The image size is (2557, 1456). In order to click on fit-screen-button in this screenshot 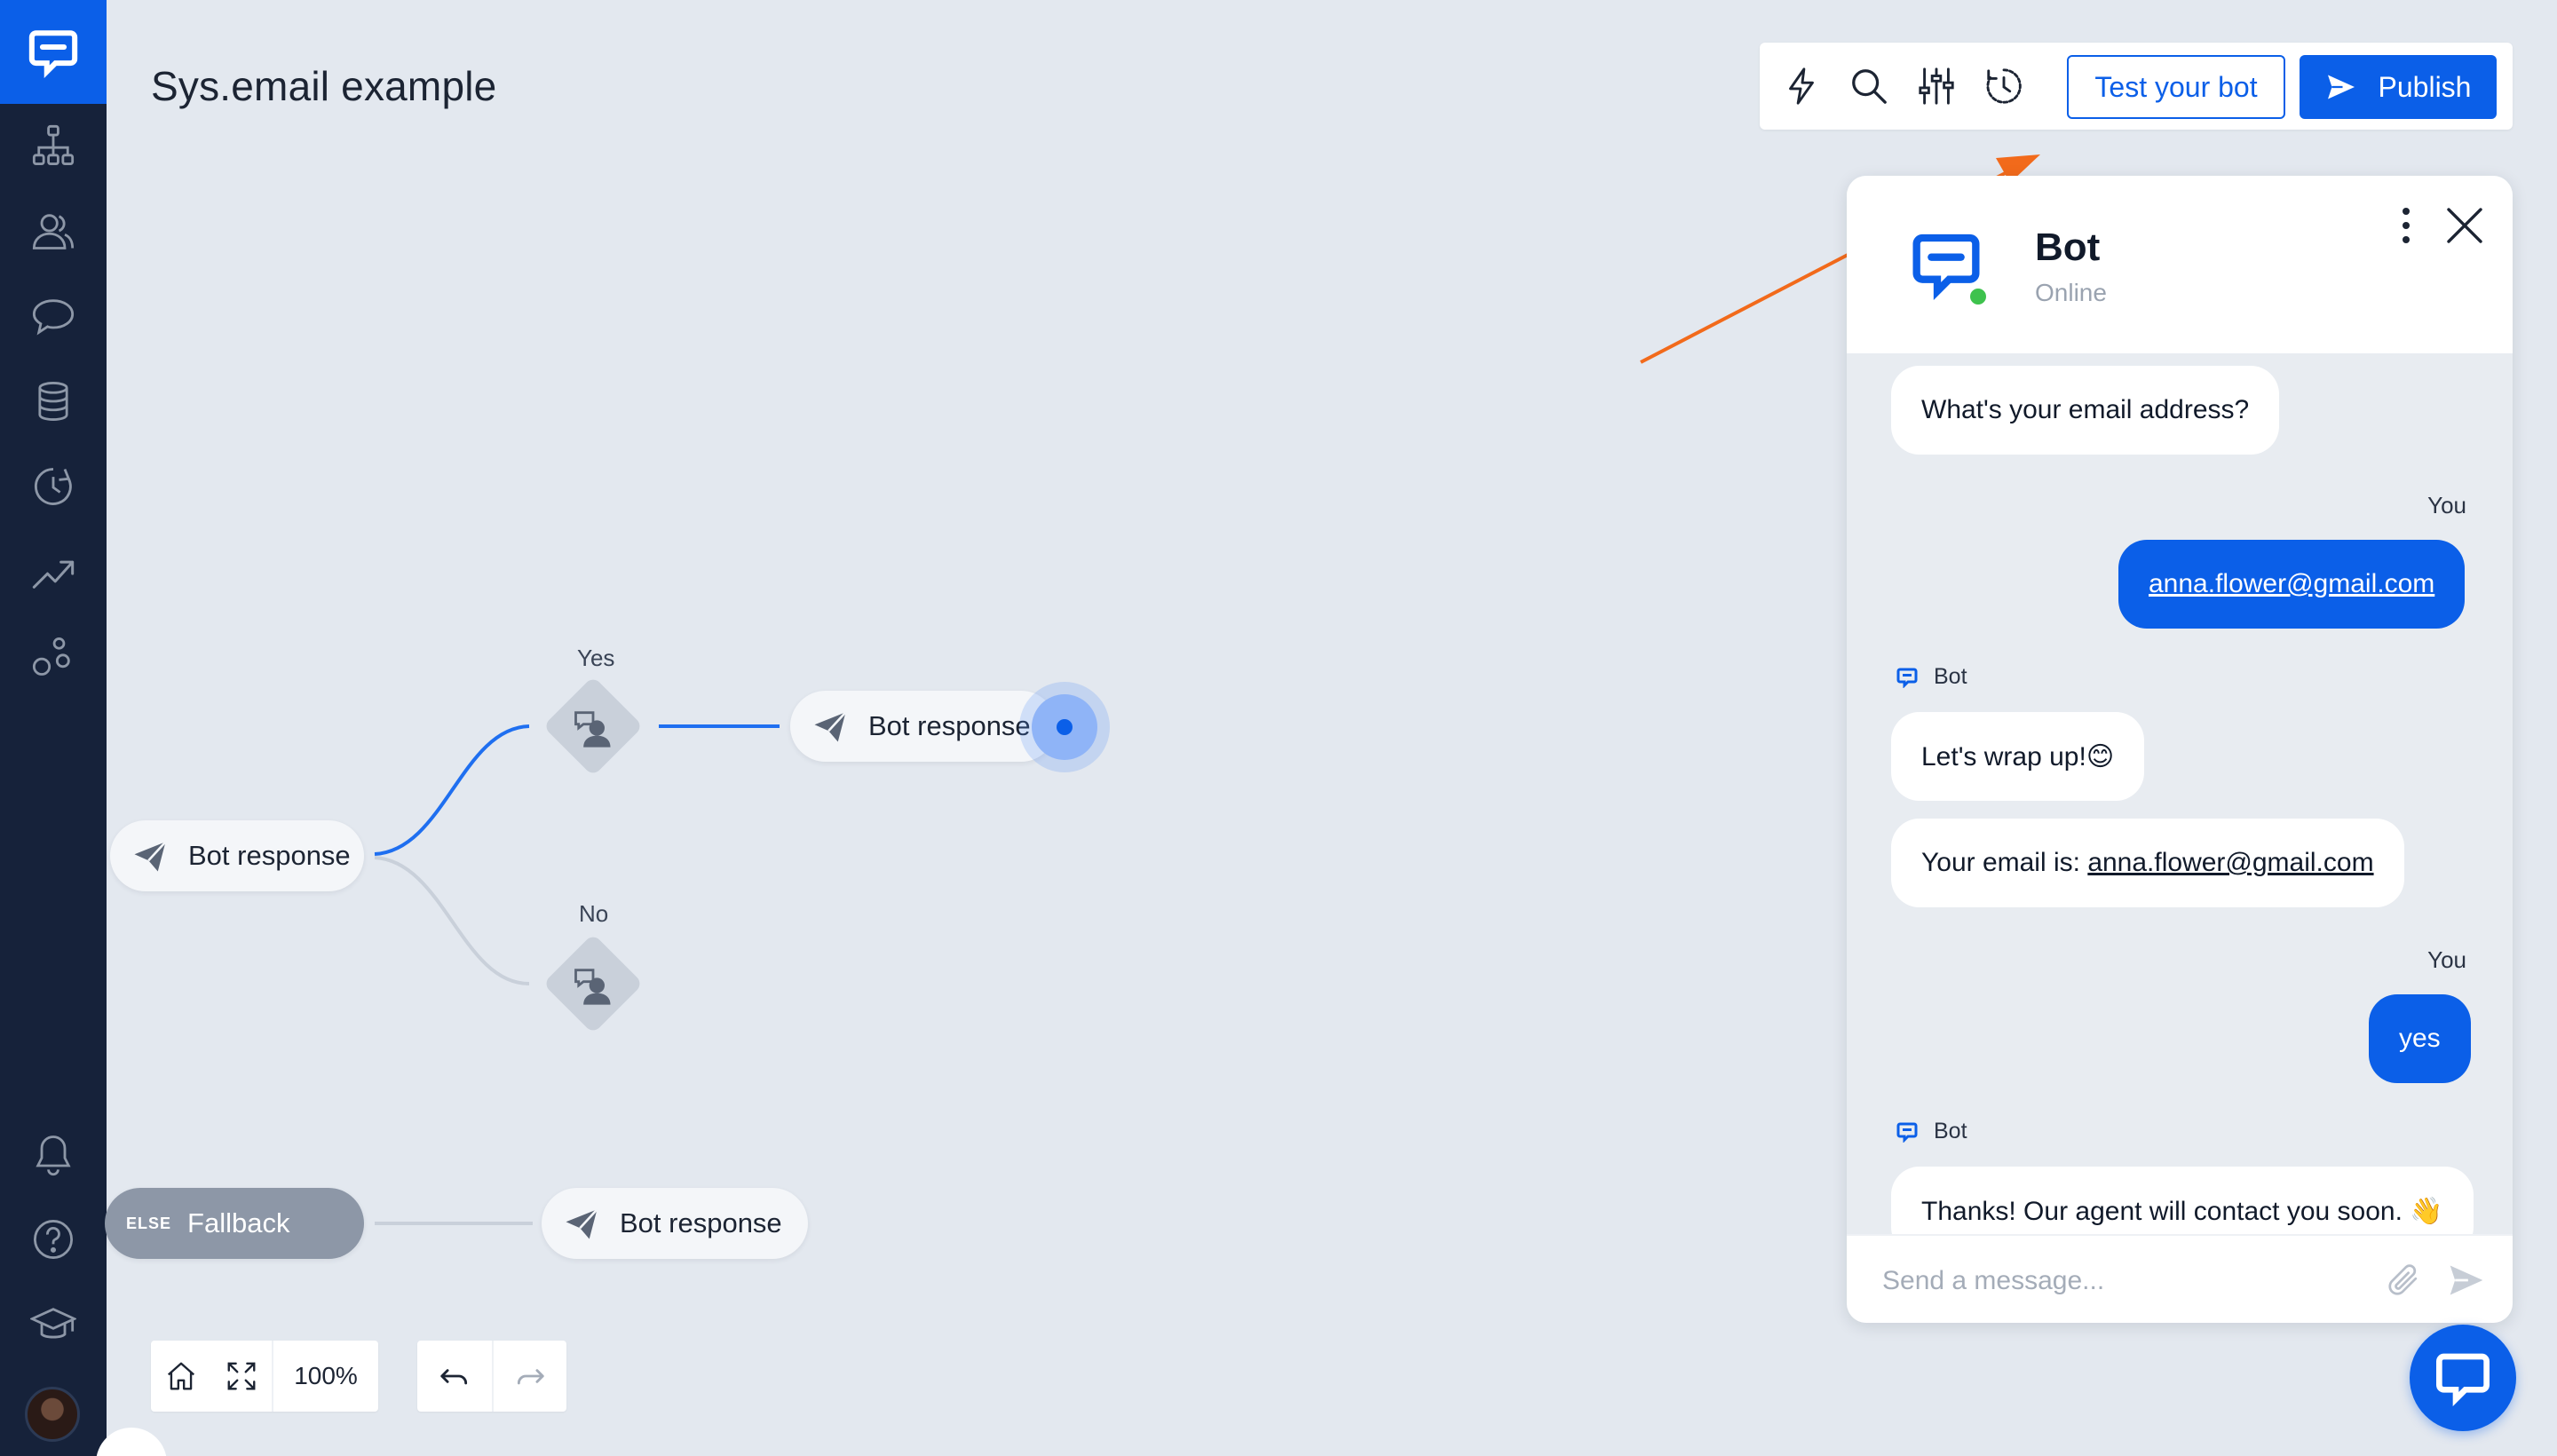, I will do `click(241, 1376)`.